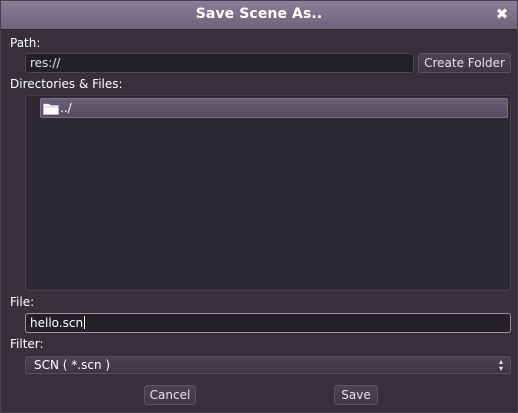  I want to click on folder-icon, so click(51, 109).